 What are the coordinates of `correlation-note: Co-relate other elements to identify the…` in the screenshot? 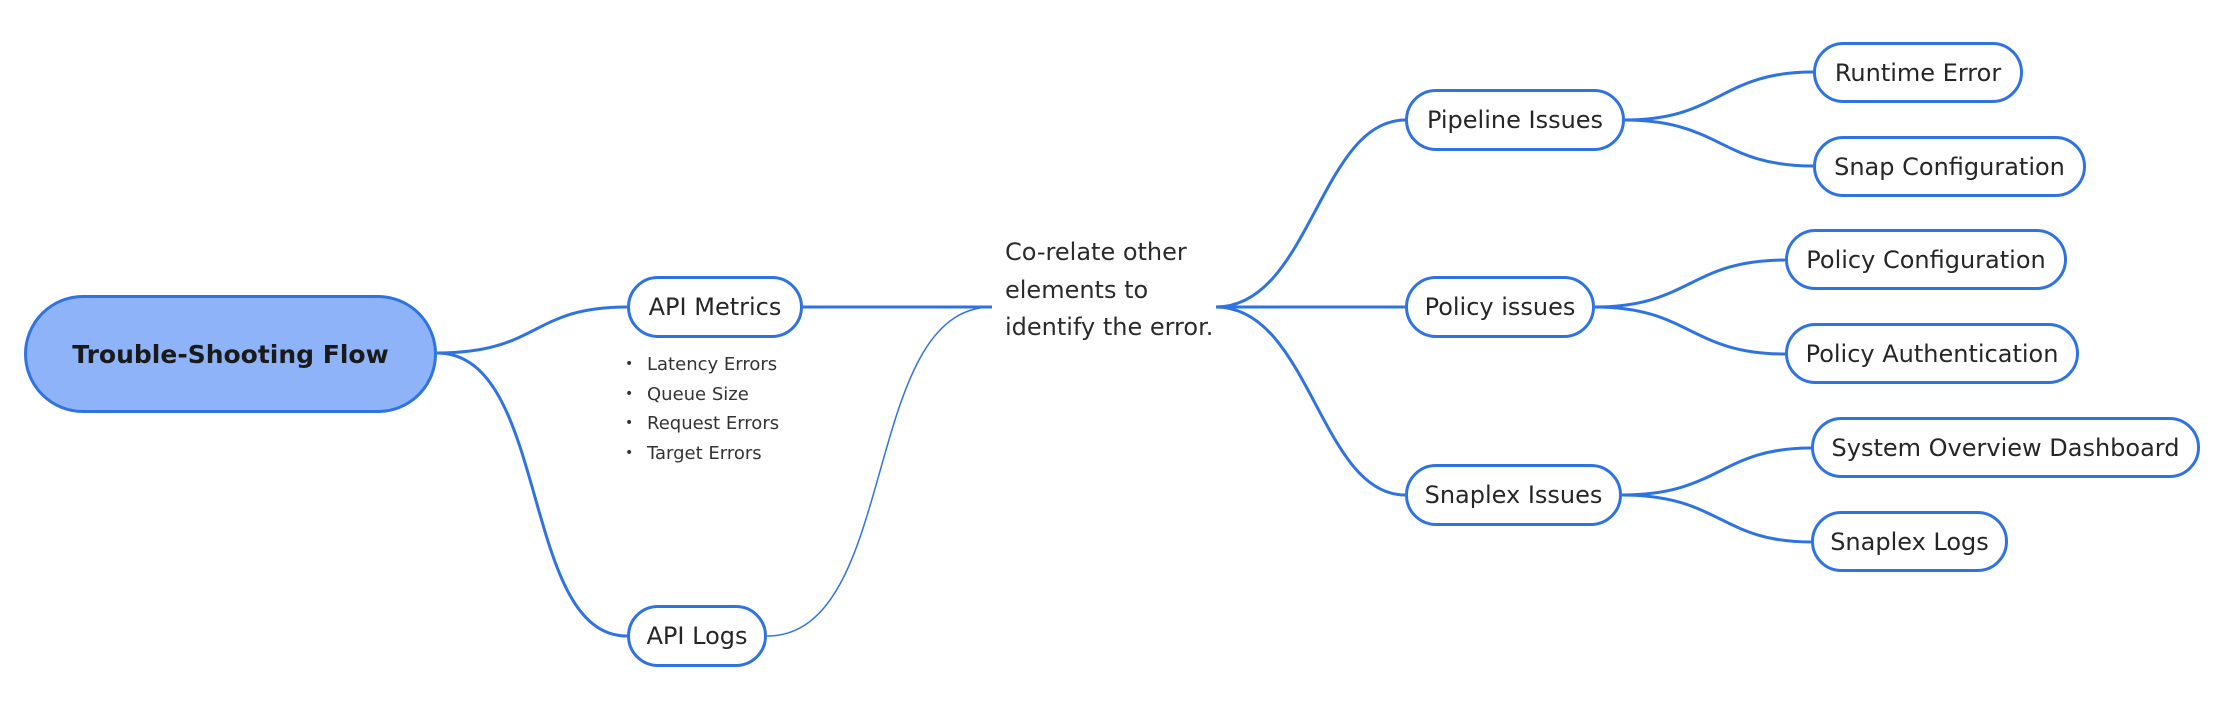 It's located at (1110, 290).